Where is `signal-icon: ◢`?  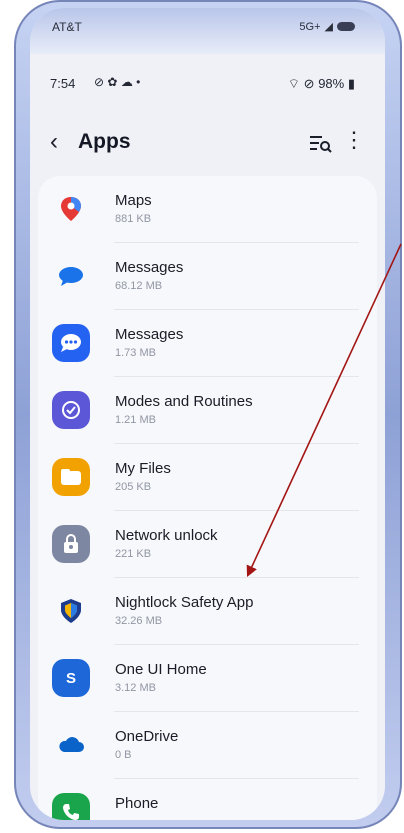 signal-icon: ◢ is located at coordinates (328, 27).